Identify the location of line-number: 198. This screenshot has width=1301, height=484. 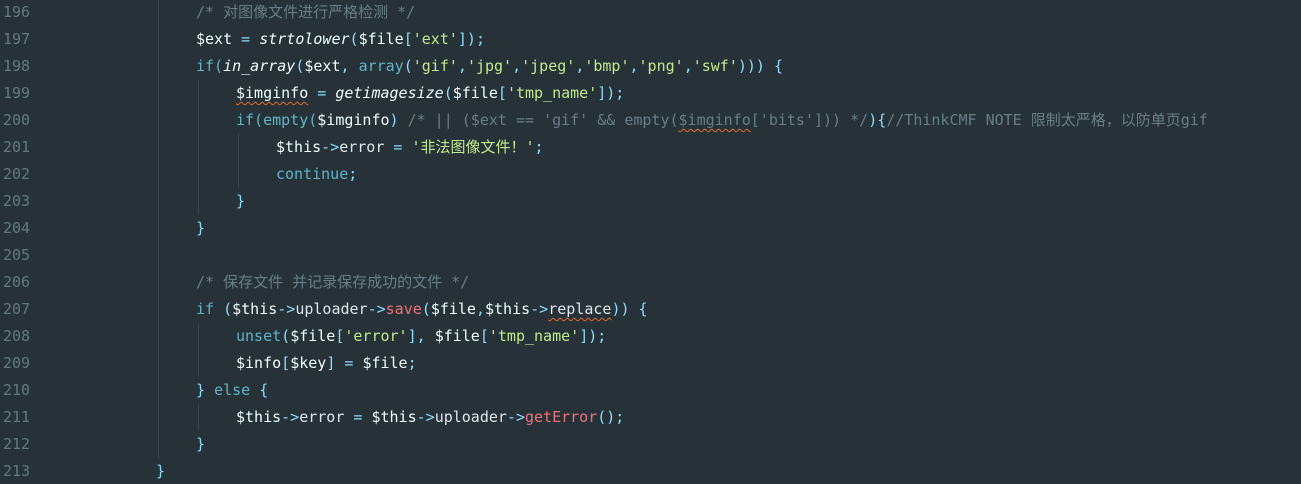
(17, 66).